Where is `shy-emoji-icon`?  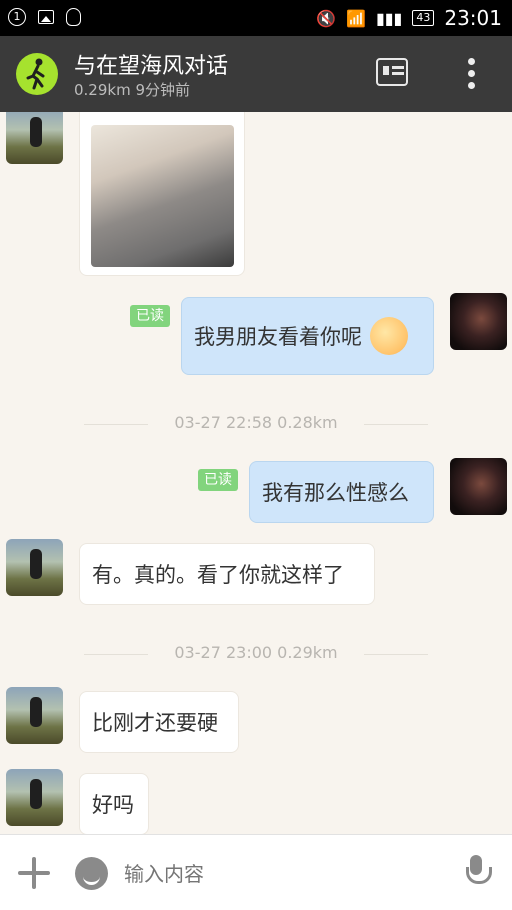 shy-emoji-icon is located at coordinates (389, 336).